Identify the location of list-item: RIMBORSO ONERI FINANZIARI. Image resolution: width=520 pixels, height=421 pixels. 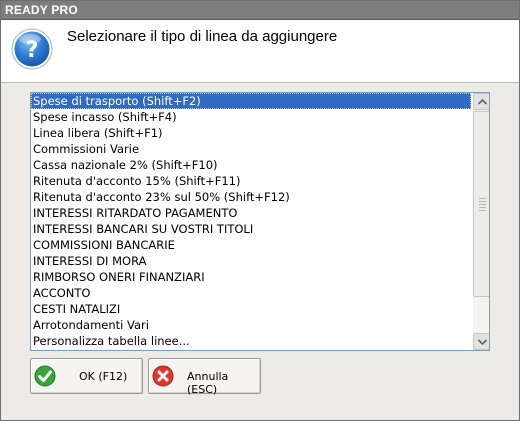
(251, 277).